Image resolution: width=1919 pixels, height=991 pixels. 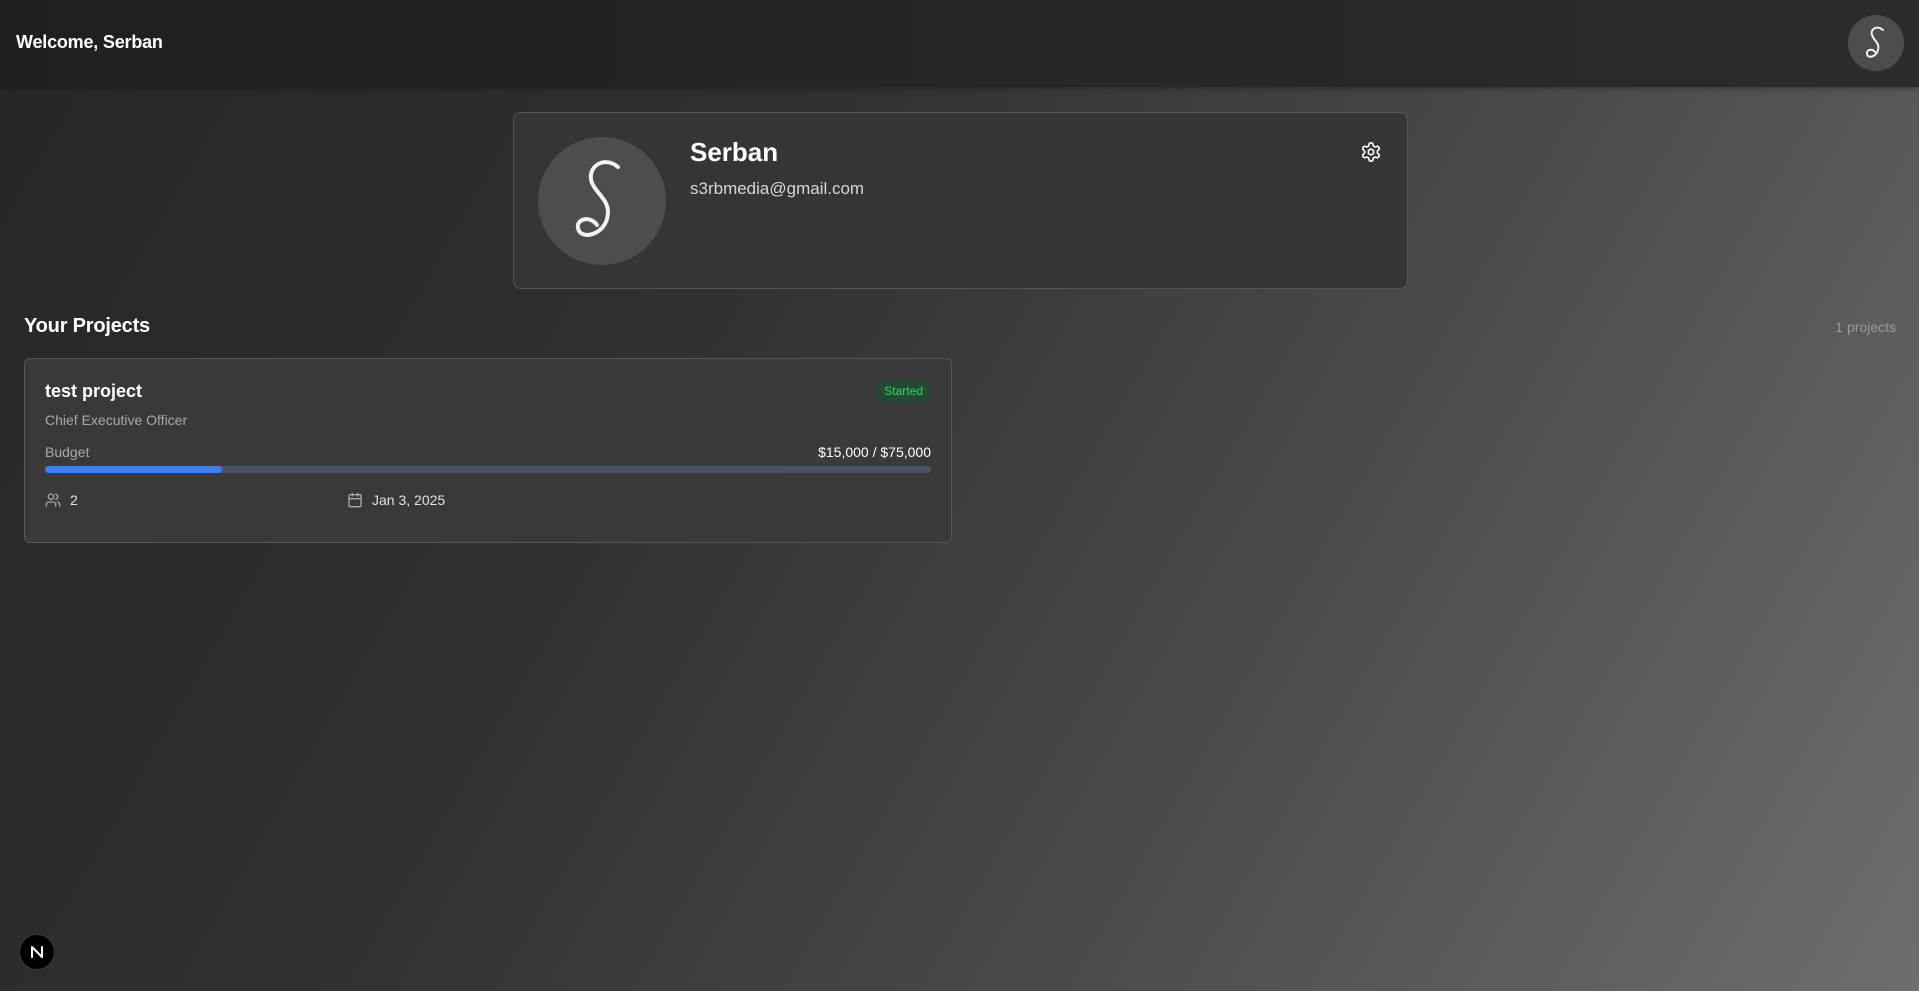 I want to click on project-date: Jan 3, 2025, so click(x=396, y=500).